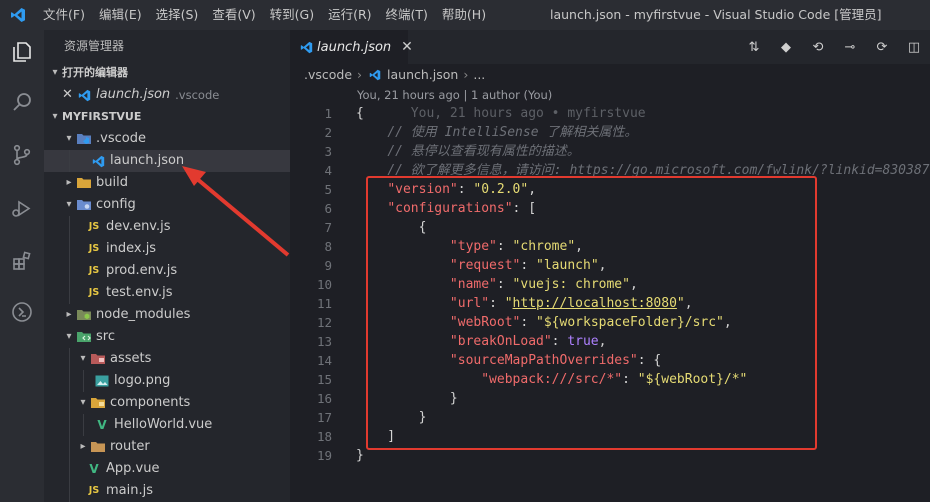 This screenshot has height=502, width=930. Describe the element at coordinates (328, 75) in the screenshot. I see `breadcrumb-folder: .vscode` at that location.